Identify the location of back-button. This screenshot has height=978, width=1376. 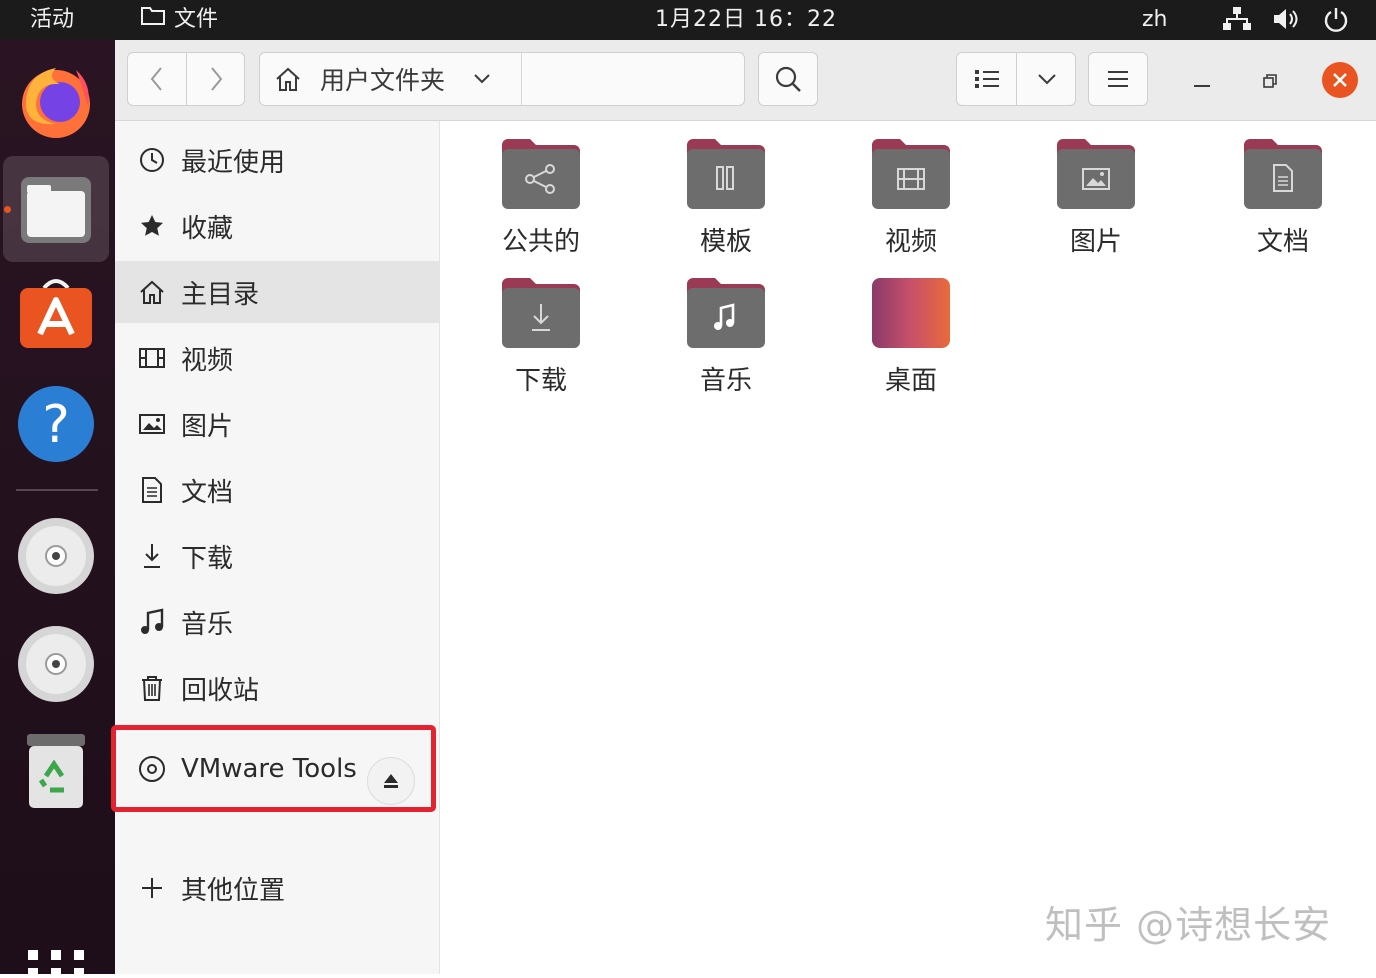
(157, 79).